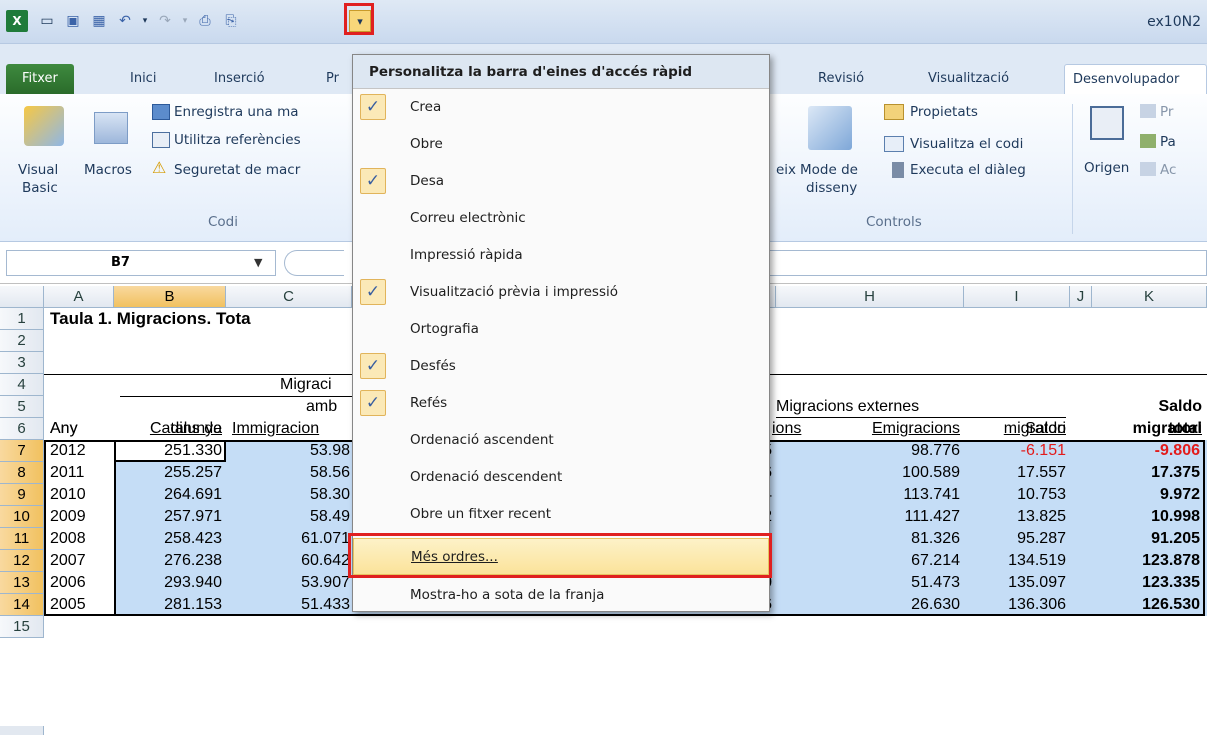  Describe the element at coordinates (288, 583) in the screenshot. I see `table-cell: 53.907` at that location.